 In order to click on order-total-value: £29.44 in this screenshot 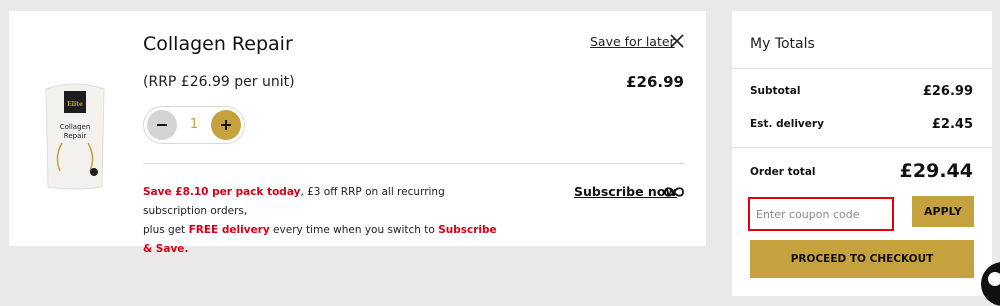, I will do `click(936, 171)`.